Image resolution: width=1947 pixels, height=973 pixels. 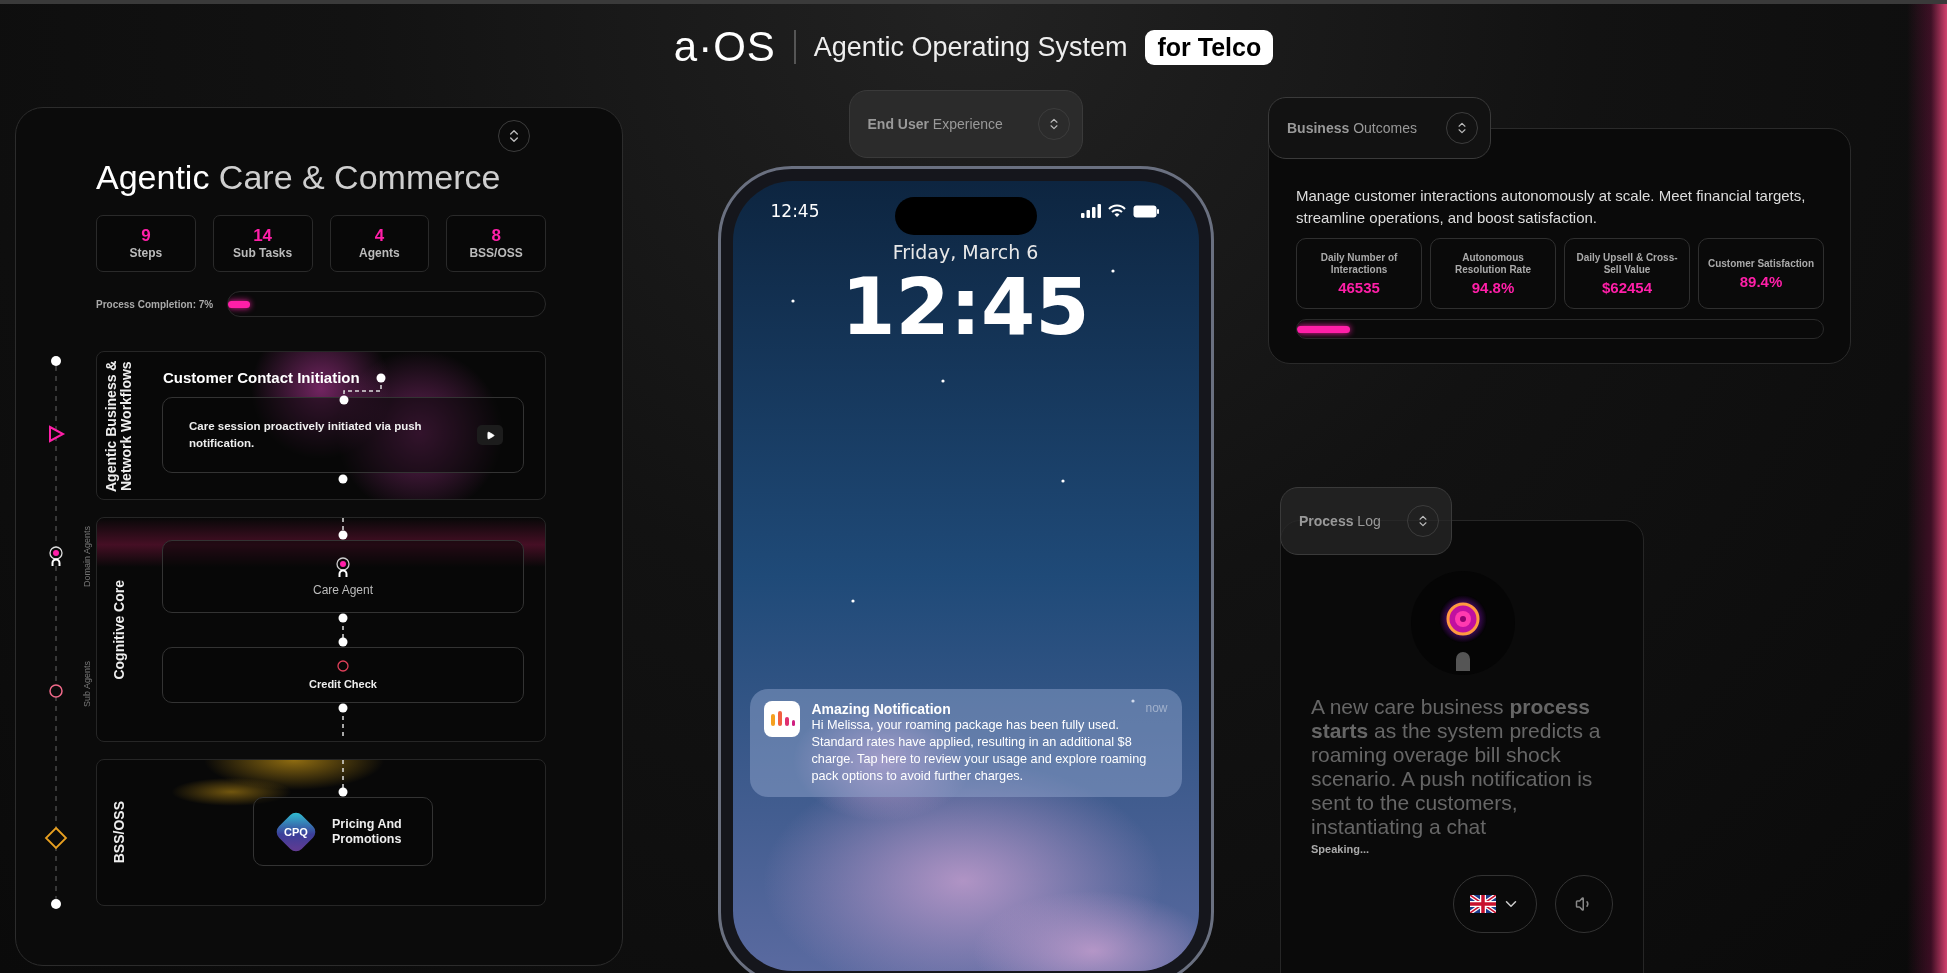 What do you see at coordinates (781, 719) in the screenshot?
I see `app-icon` at bounding box center [781, 719].